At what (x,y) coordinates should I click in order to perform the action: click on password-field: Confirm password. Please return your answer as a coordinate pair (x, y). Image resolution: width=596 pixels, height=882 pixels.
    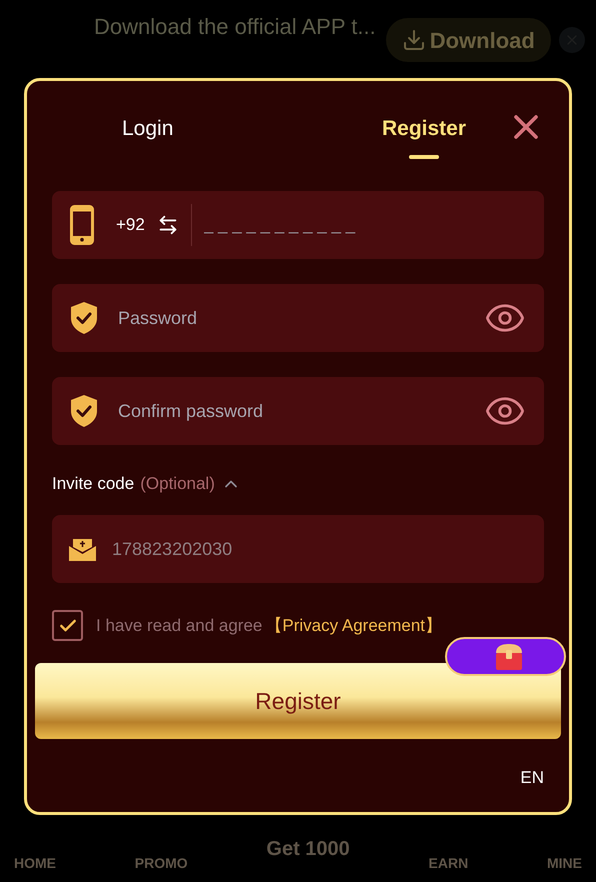
    Looking at the image, I should click on (298, 411).